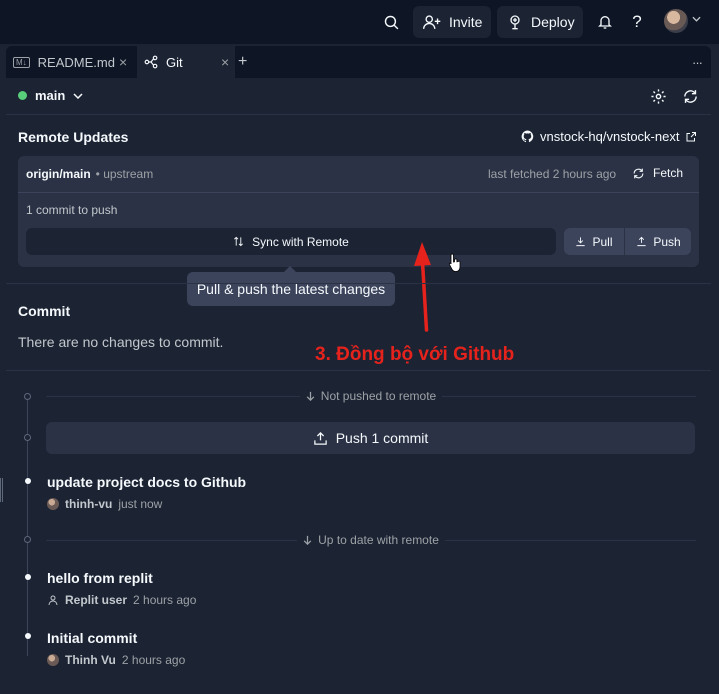 The width and height of the screenshot is (719, 694). What do you see at coordinates (667, 241) in the screenshot?
I see `push-label: Push` at bounding box center [667, 241].